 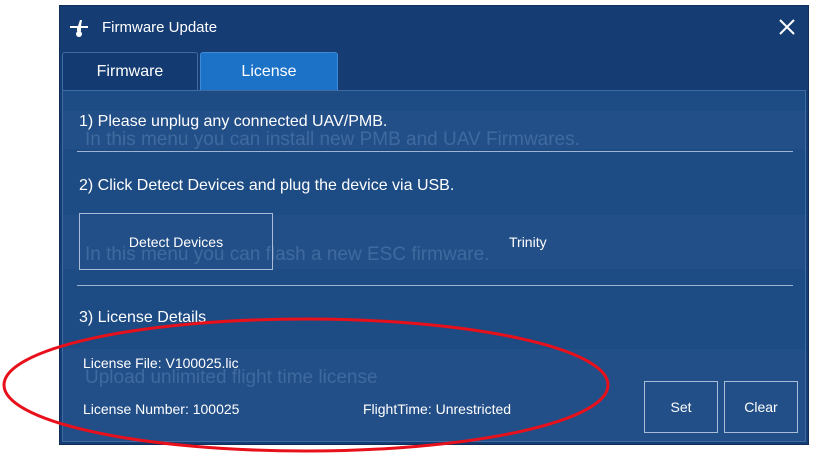 I want to click on detect-devices-label: Detect Devices, so click(x=176, y=241).